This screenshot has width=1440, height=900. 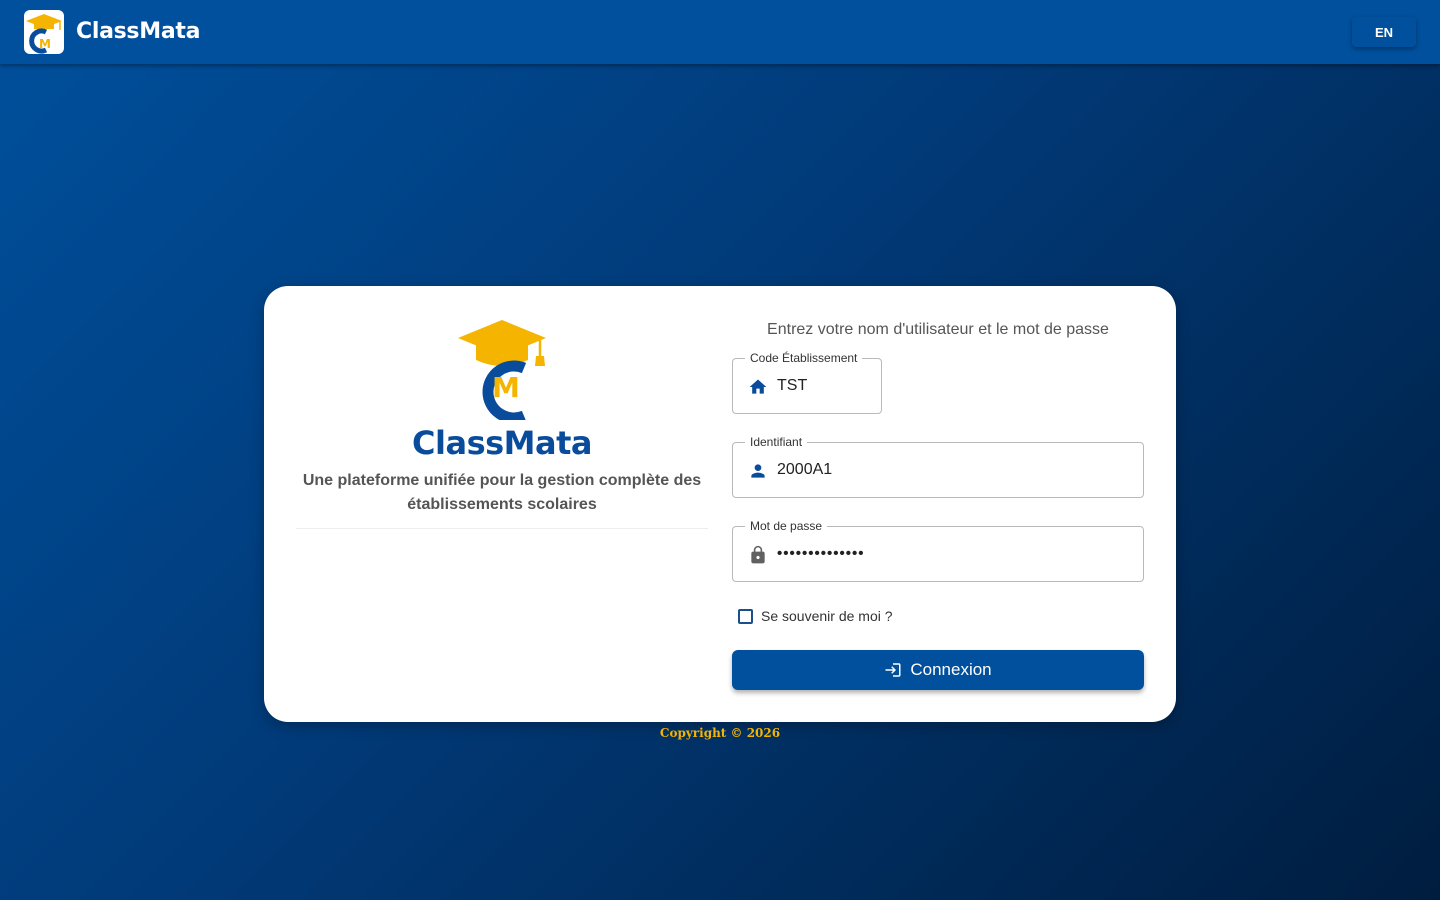 What do you see at coordinates (827, 616) in the screenshot?
I see `remember-me-label: Se souvenir de moi ?` at bounding box center [827, 616].